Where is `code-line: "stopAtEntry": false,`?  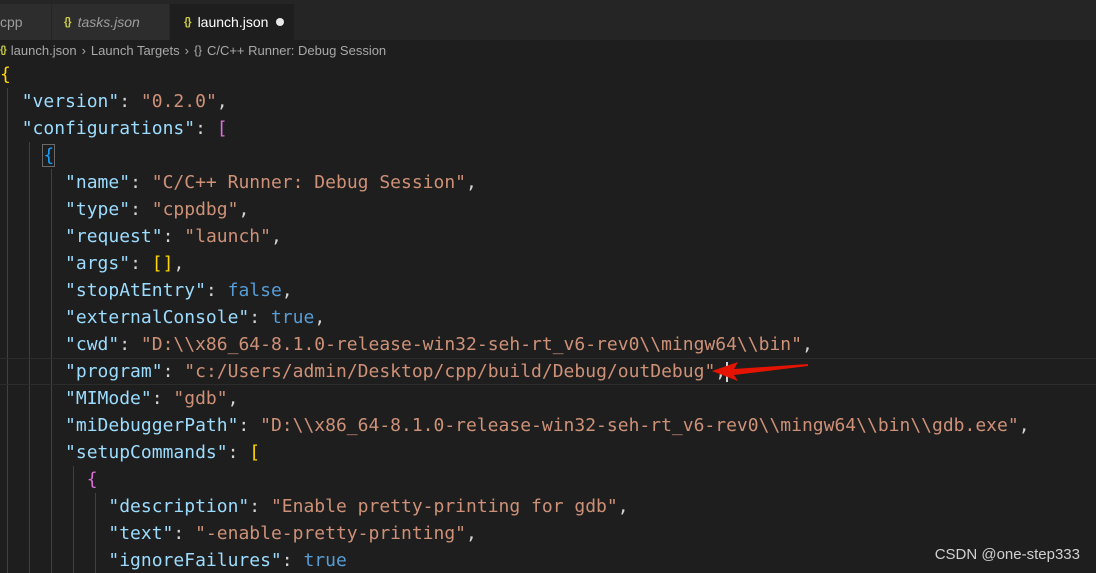
code-line: "stopAtEntry": false, is located at coordinates (179, 290).